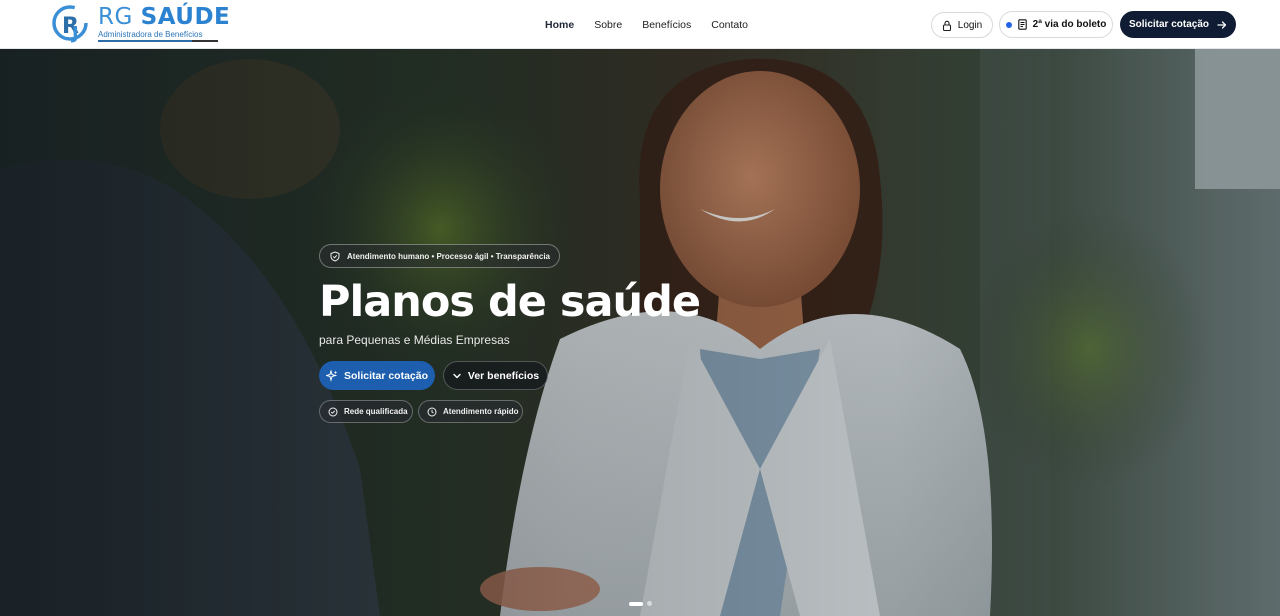 Image resolution: width=1280 pixels, height=616 pixels. I want to click on svg-text: J, so click(74, 33).